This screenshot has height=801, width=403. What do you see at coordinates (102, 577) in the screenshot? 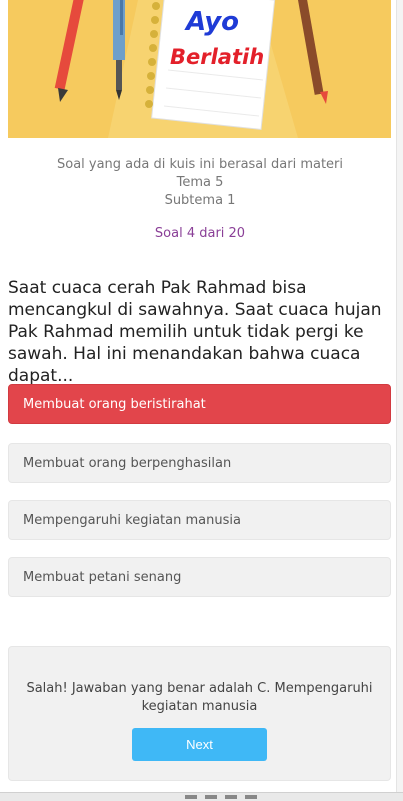
I see `option-label: Membuat petani senang` at bounding box center [102, 577].